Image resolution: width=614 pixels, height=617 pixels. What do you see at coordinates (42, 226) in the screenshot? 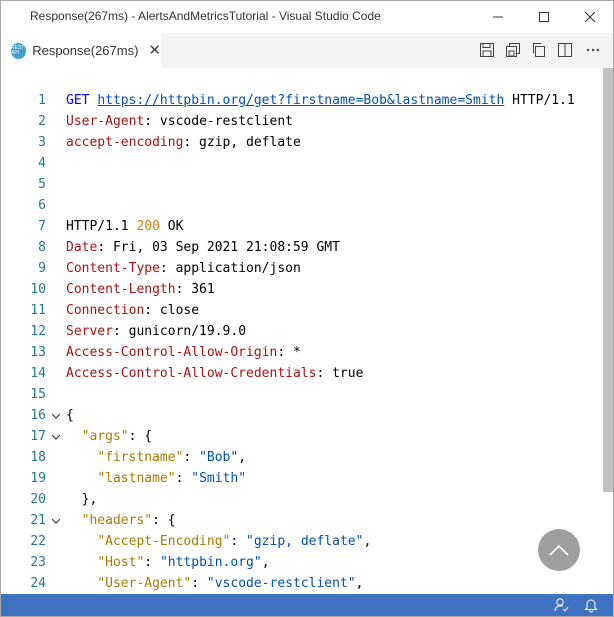
I see `line-number: 7` at bounding box center [42, 226].